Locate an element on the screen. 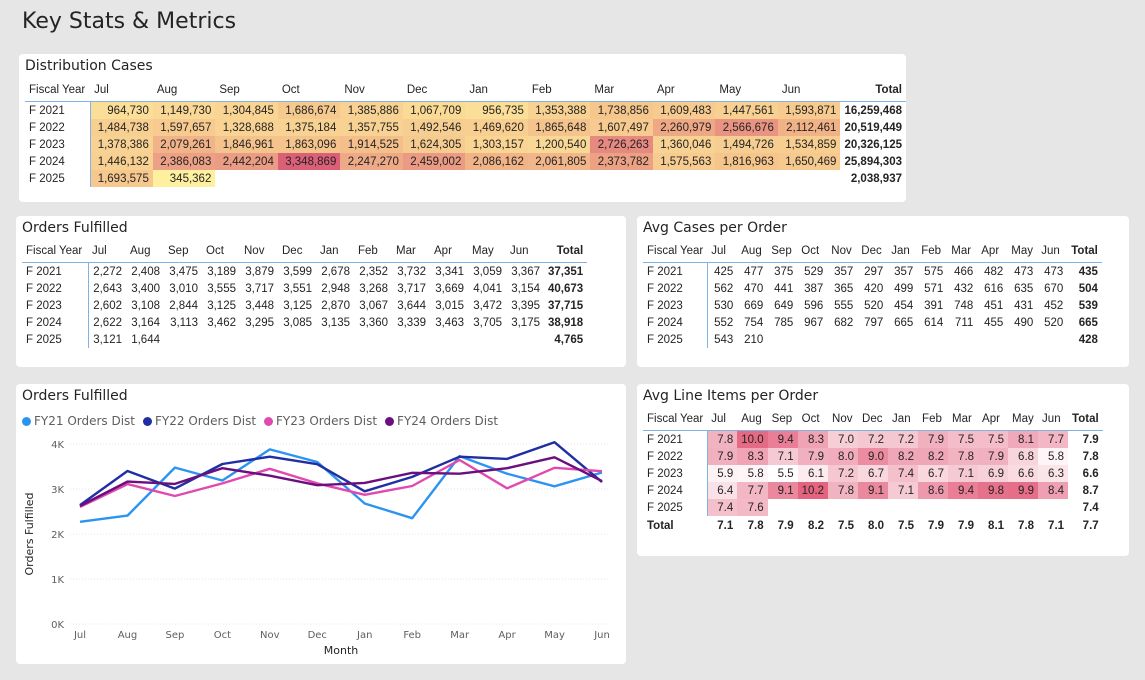 Image resolution: width=1145 pixels, height=680 pixels. column-header-jul: Jul is located at coordinates (718, 419).